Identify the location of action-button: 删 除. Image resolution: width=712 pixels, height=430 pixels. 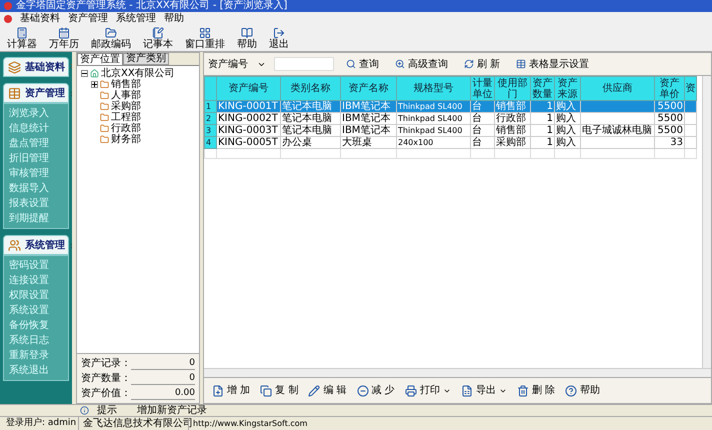
(535, 390).